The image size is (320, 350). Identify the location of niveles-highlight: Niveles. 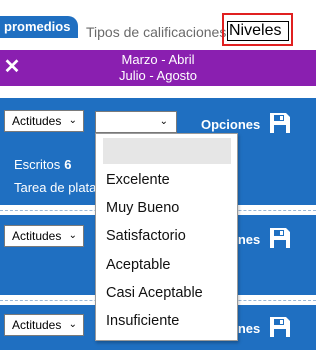
(257, 29).